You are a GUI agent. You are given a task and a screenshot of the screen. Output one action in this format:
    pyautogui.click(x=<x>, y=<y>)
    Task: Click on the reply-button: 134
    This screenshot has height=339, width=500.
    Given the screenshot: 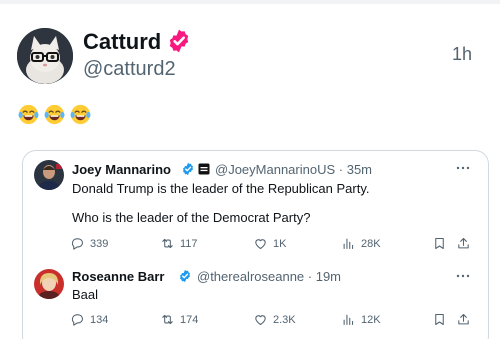 What is the action you would take?
    pyautogui.click(x=89, y=319)
    